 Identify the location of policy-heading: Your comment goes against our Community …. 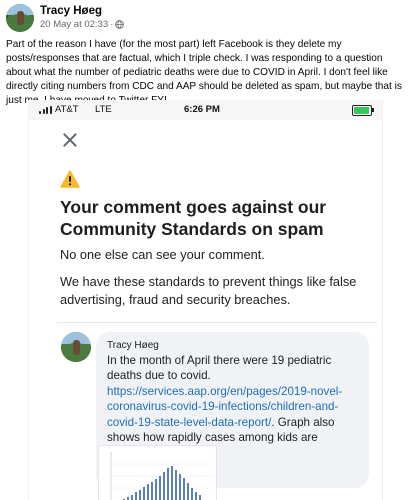
(193, 218).